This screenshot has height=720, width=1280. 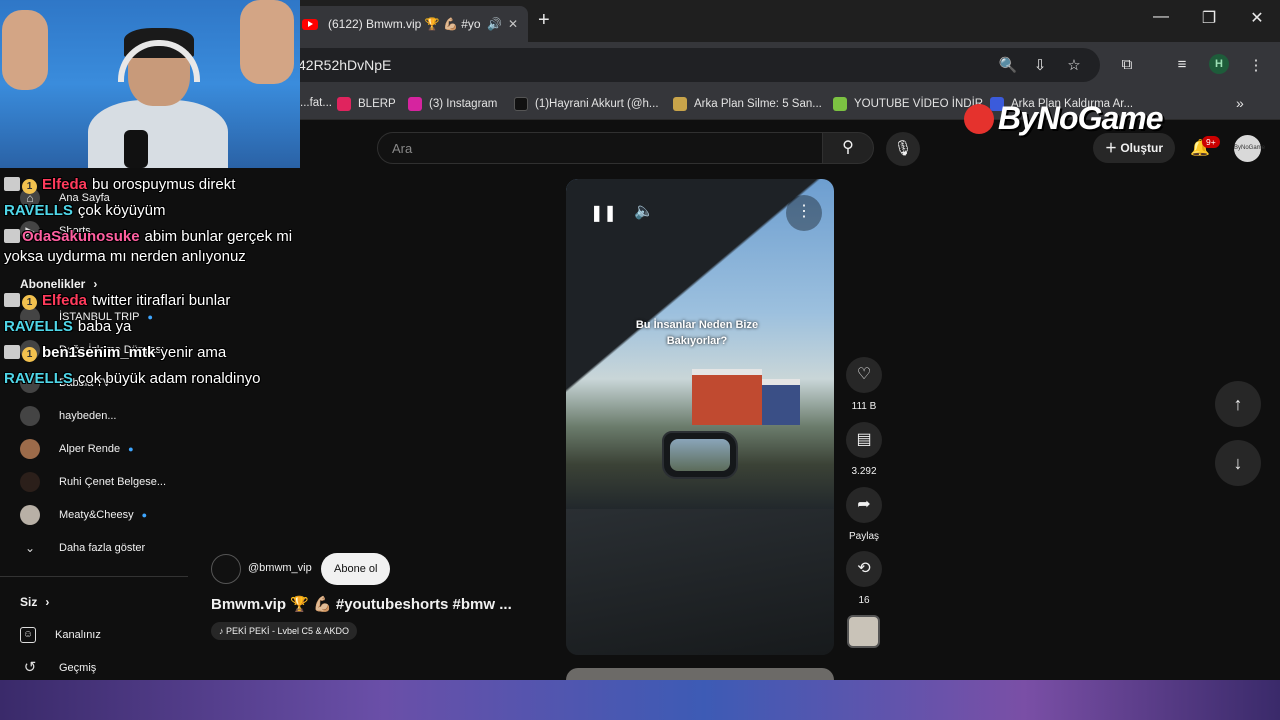 I want to click on sidebar-item-subscription: Meaty&Cheesy ●, so click(x=94, y=515).